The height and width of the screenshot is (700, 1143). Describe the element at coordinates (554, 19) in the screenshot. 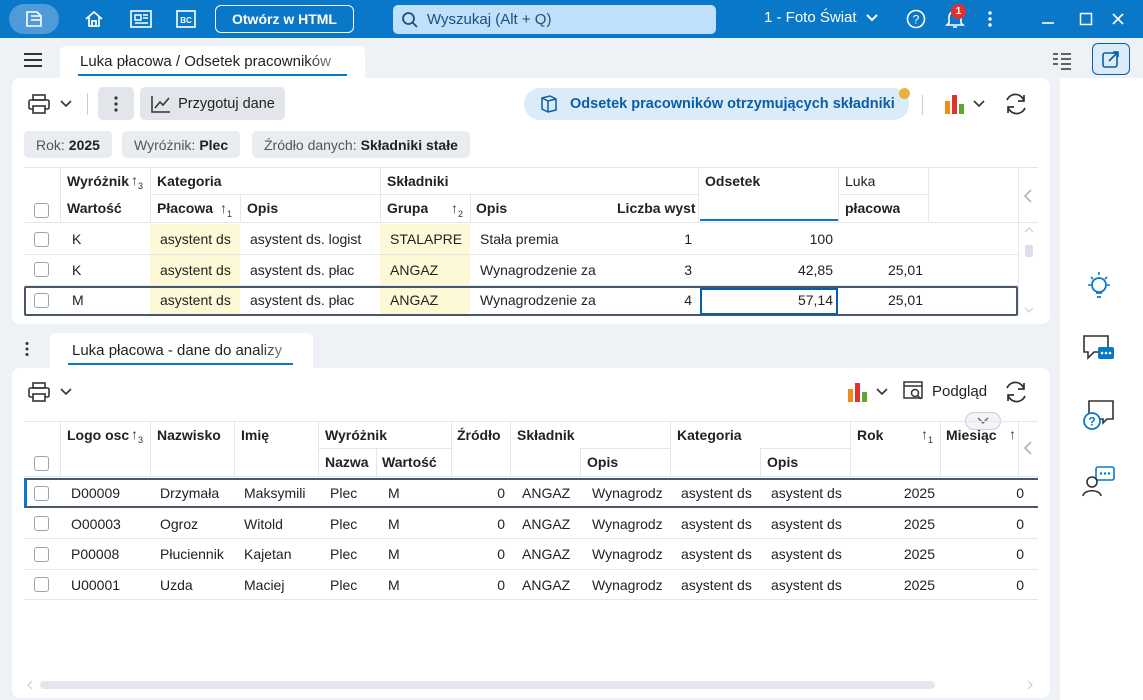

I see `search-input: Wyszukaj (Alt + Q)` at that location.